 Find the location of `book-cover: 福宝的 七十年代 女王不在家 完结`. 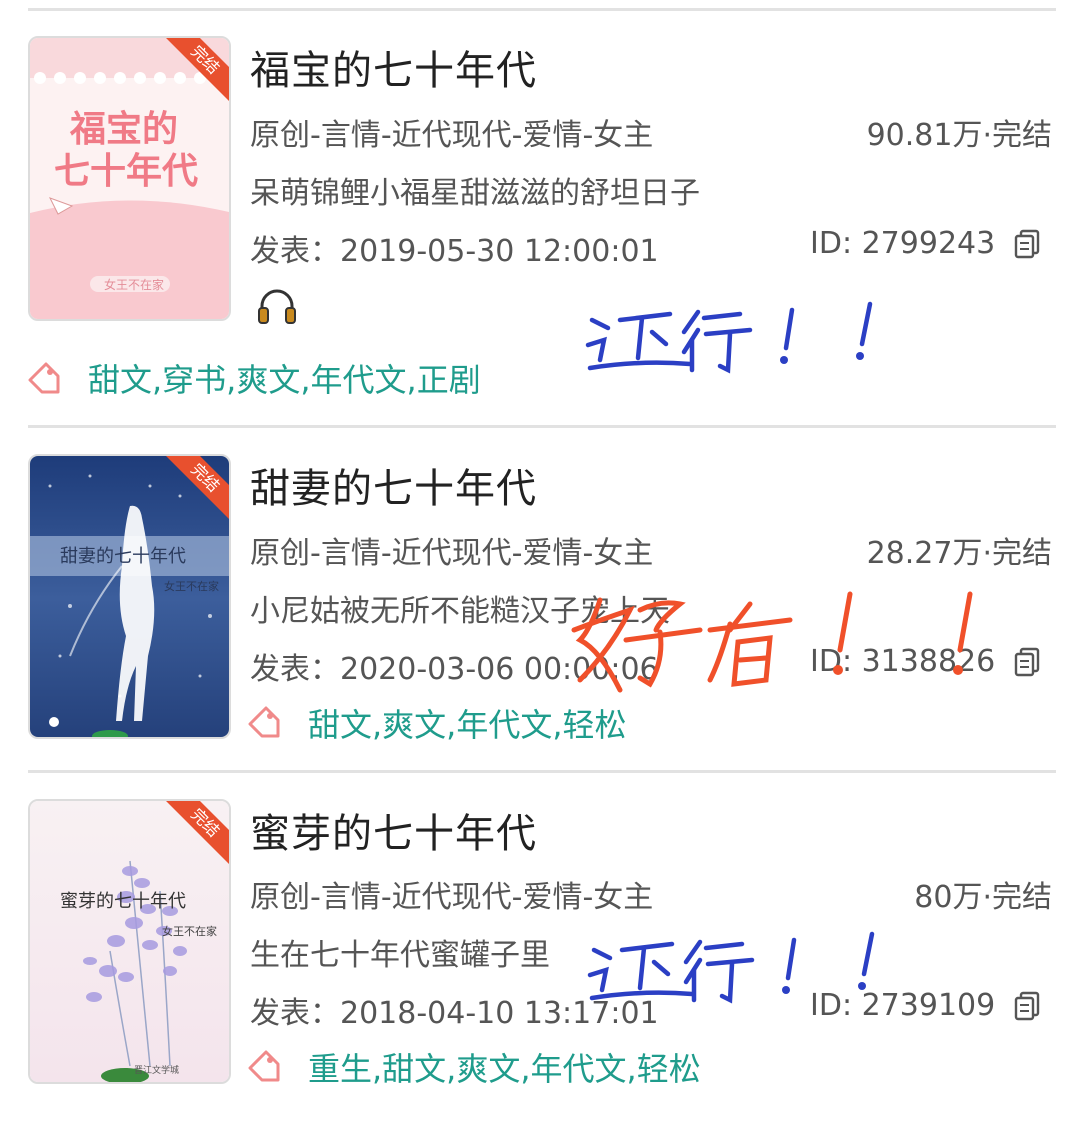

book-cover: 福宝的 七十年代 女王不在家 完结 is located at coordinates (129, 178).